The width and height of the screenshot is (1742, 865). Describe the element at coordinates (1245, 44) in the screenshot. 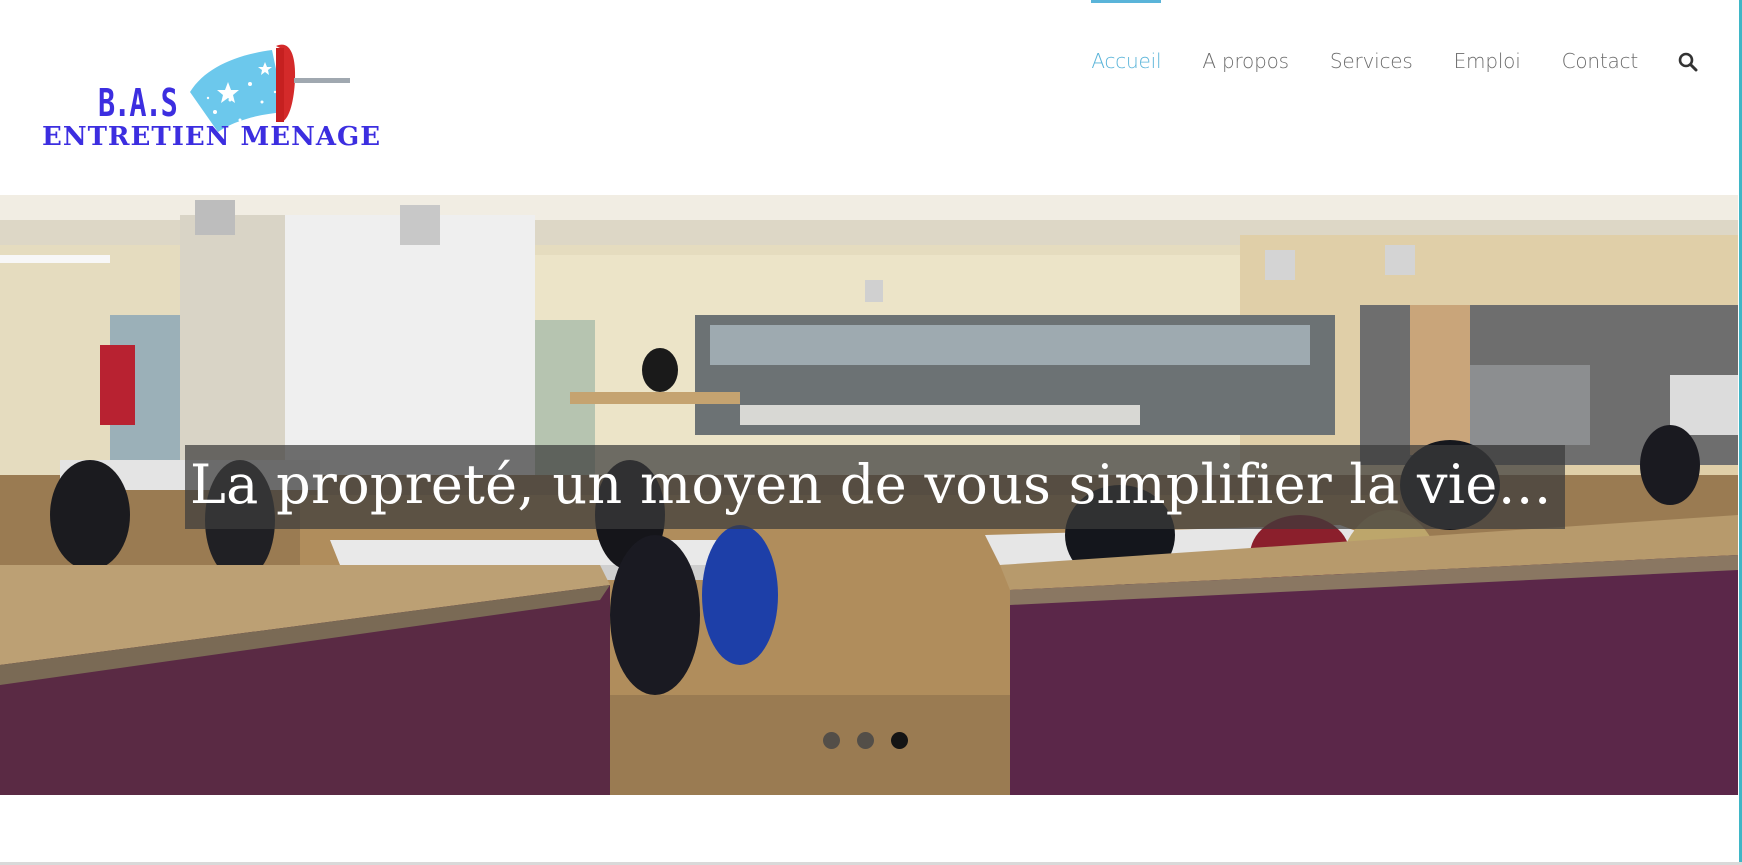

I see `nav-item-a-propos: A propos` at that location.